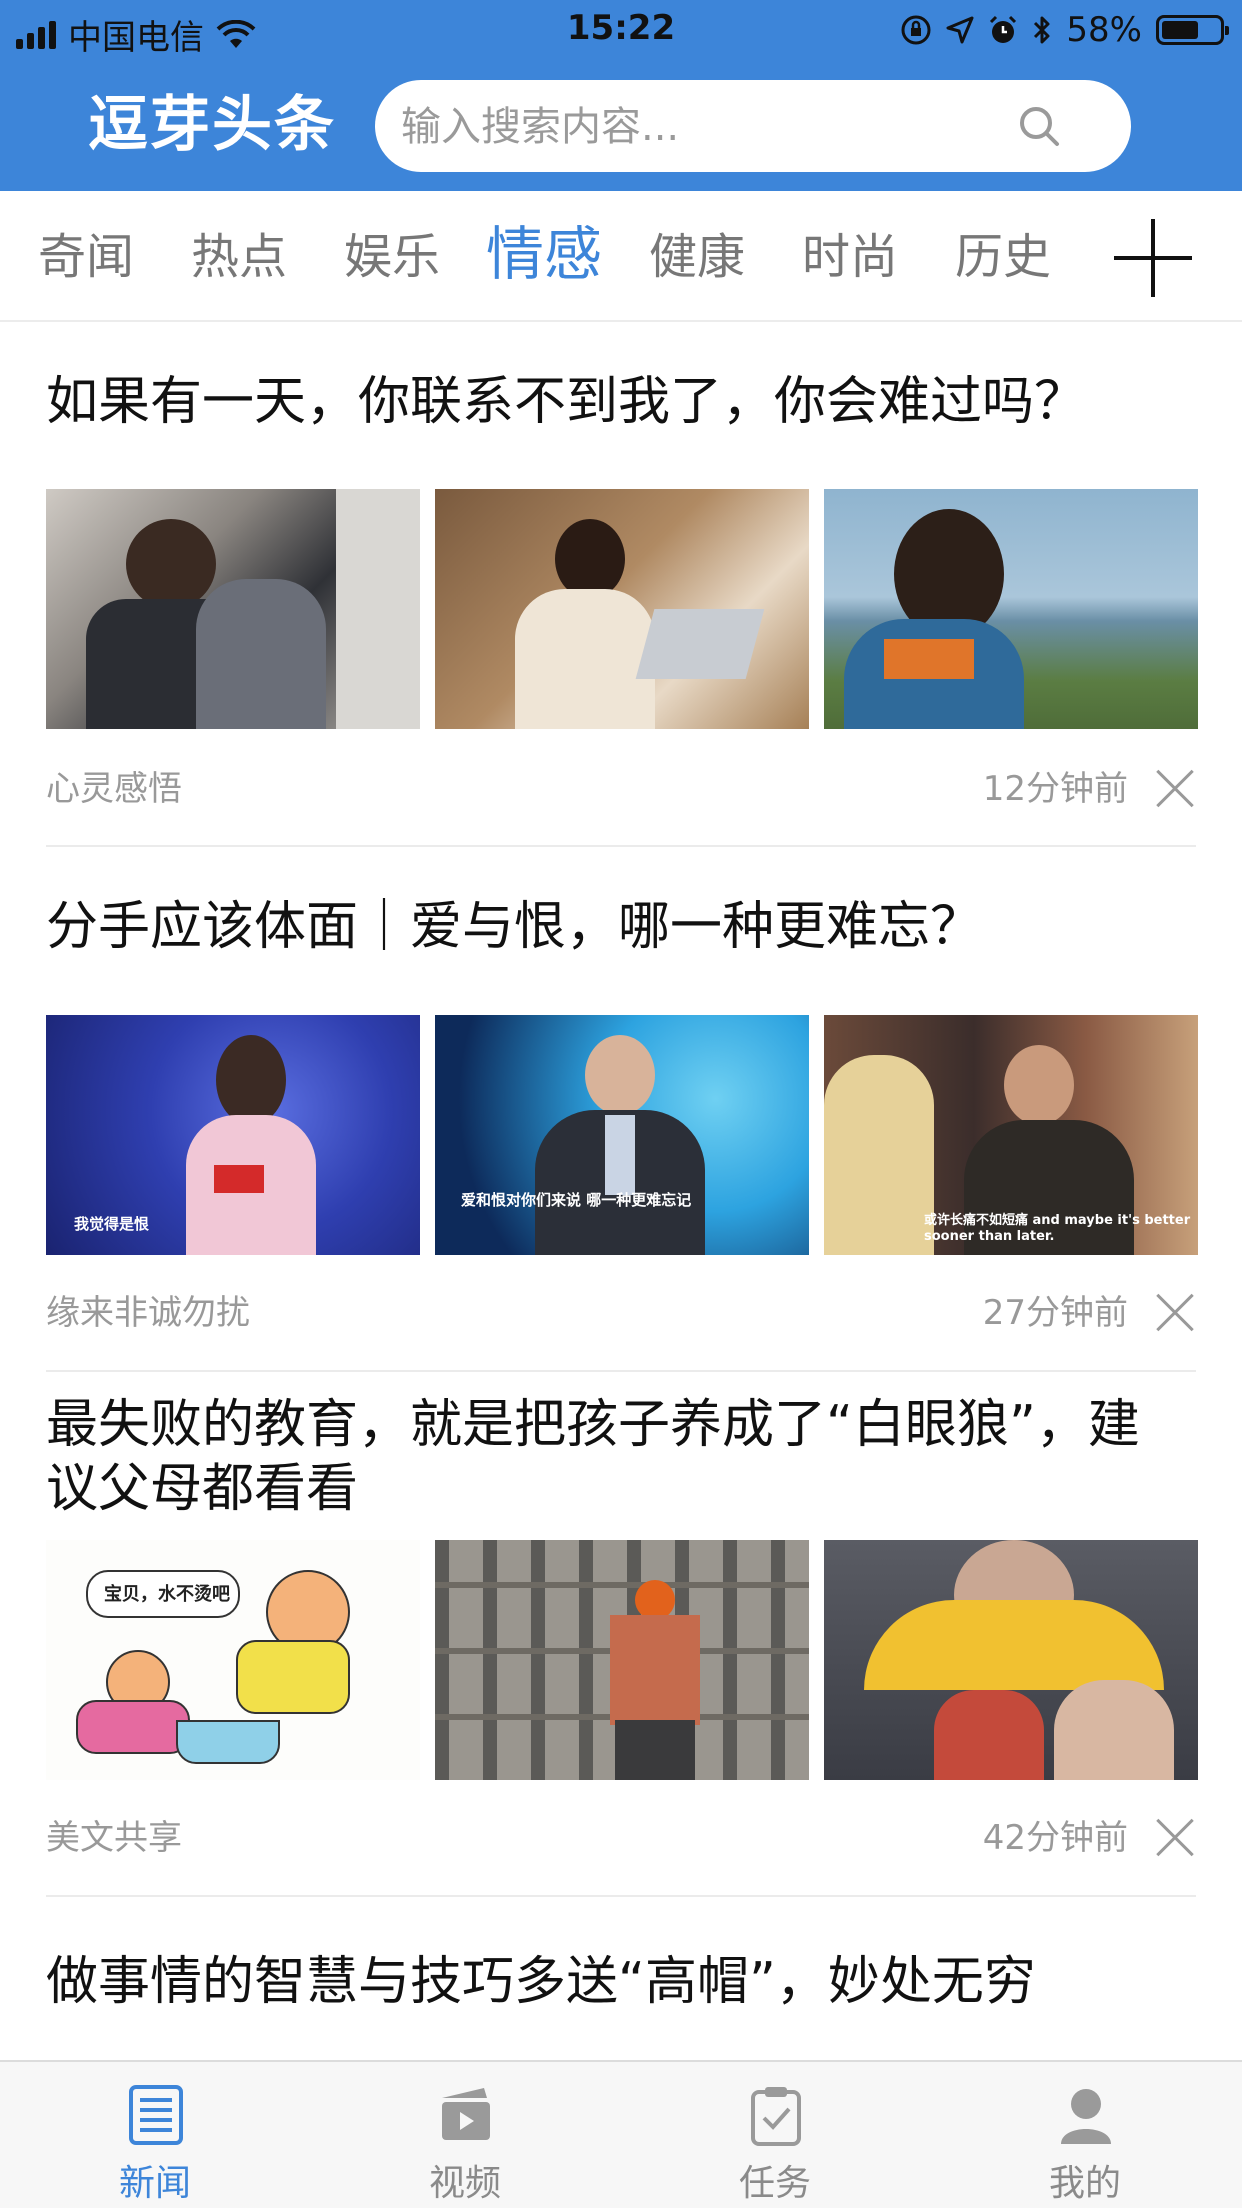 The image size is (1242, 2210). I want to click on tab-jiankang: 健康, so click(697, 257).